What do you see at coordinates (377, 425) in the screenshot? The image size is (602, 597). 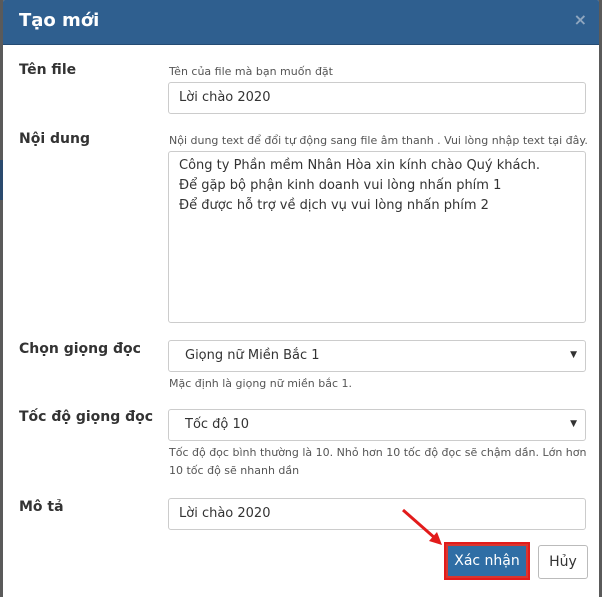 I see `speed-select: Tốc độ 10 ▼` at bounding box center [377, 425].